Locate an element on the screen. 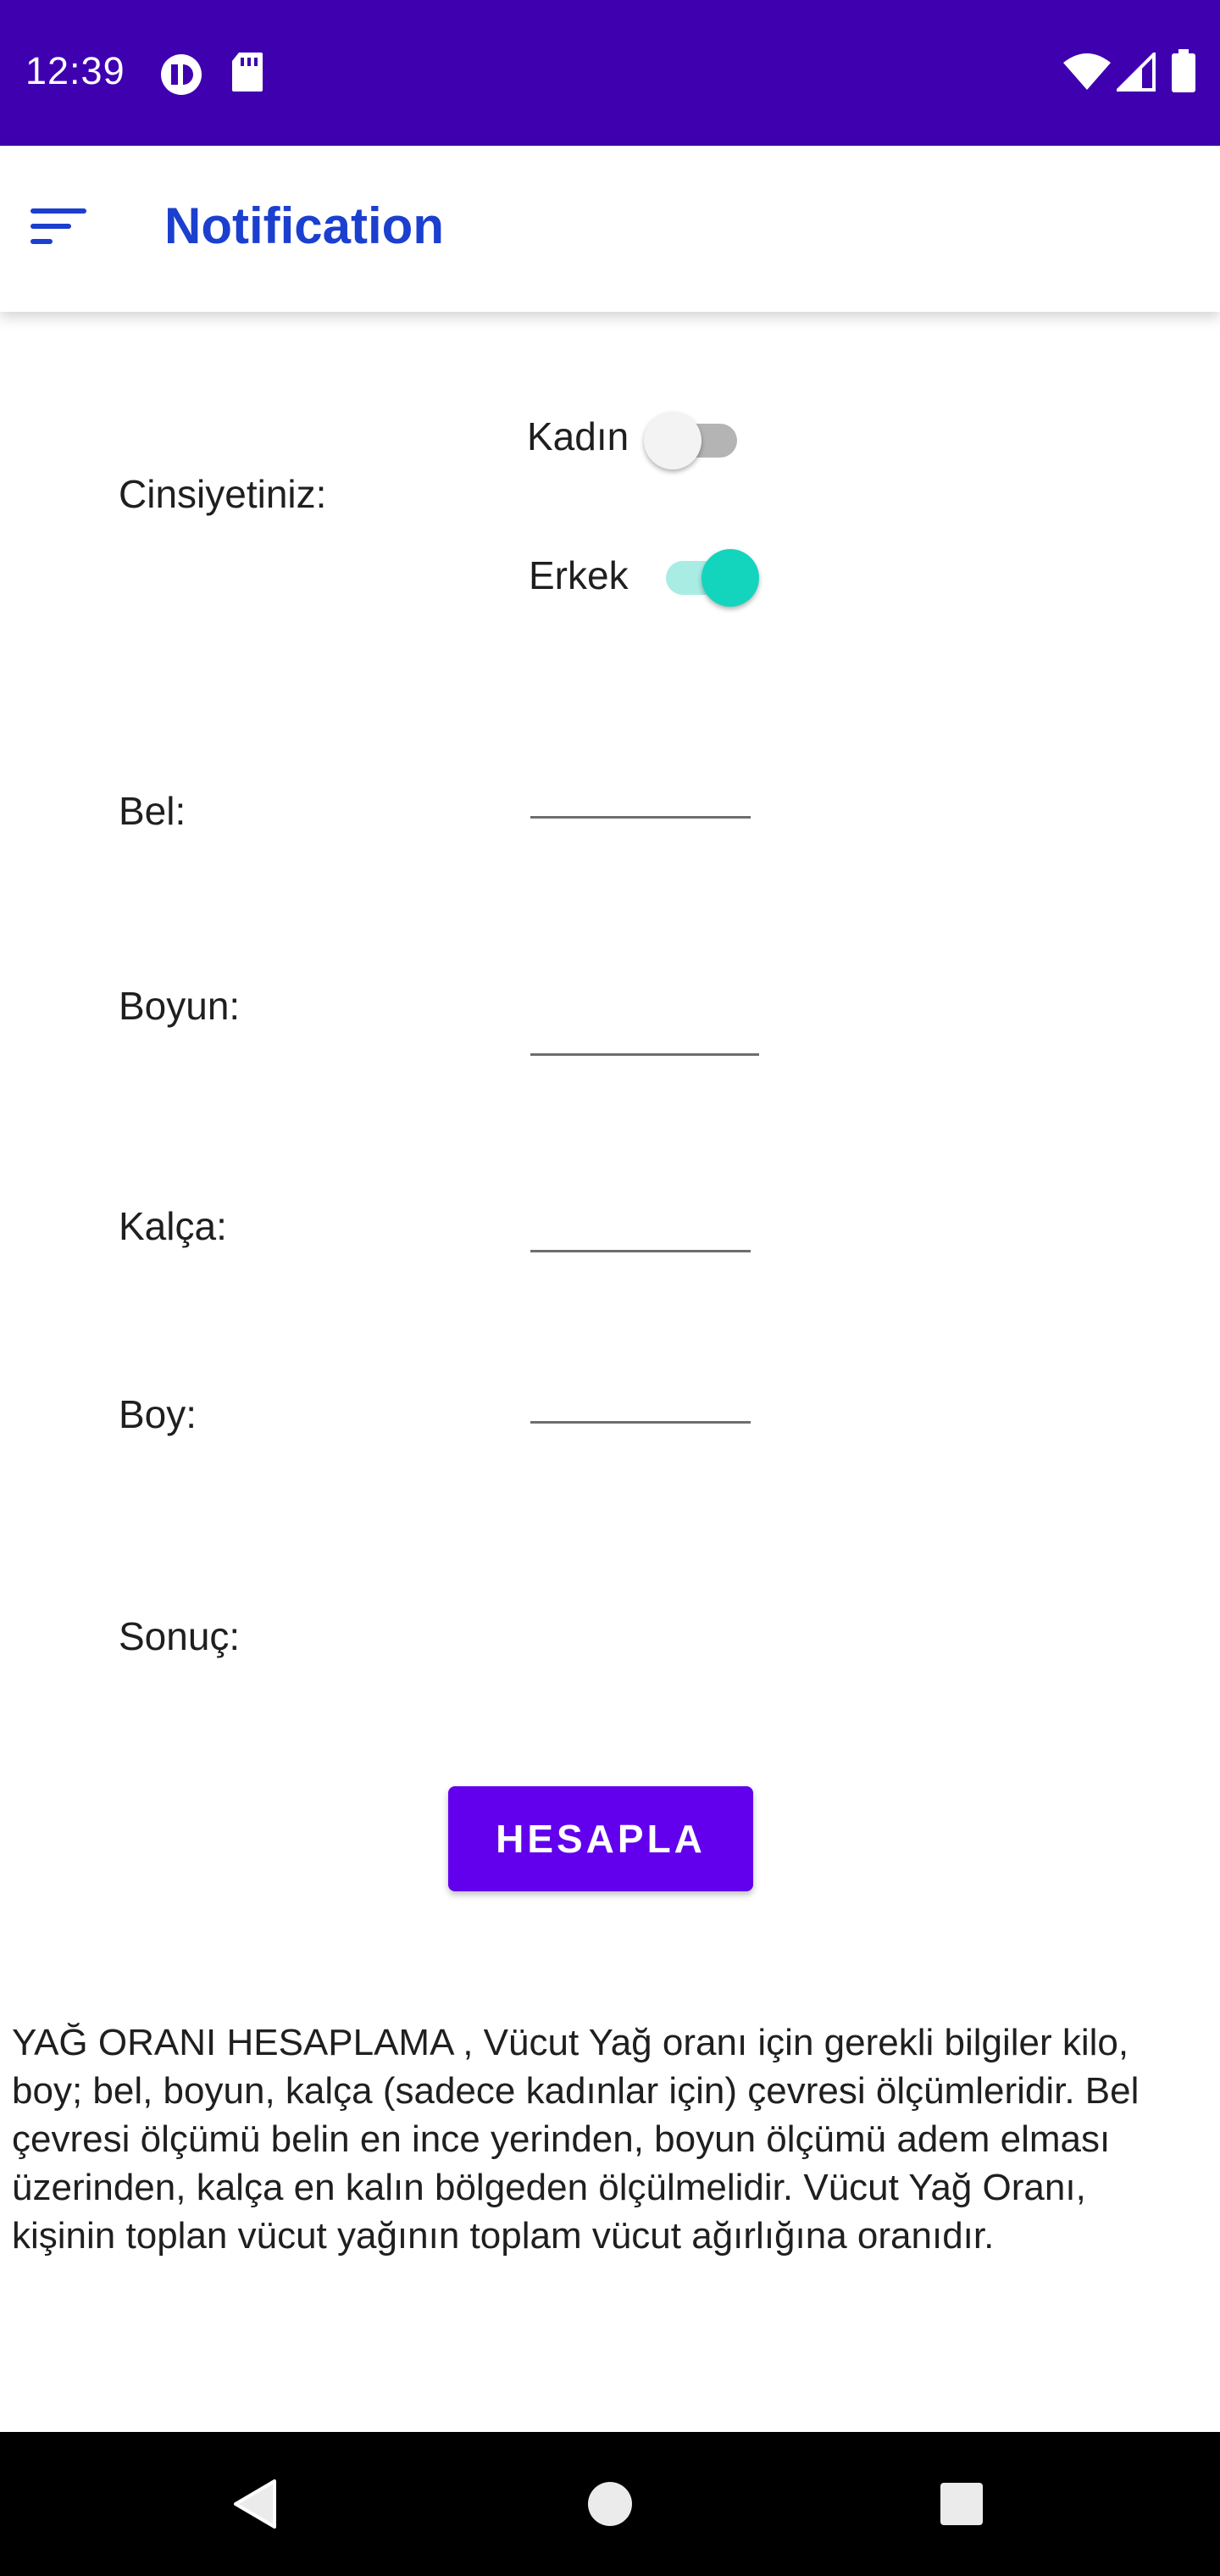  waist-input is located at coordinates (640, 793).